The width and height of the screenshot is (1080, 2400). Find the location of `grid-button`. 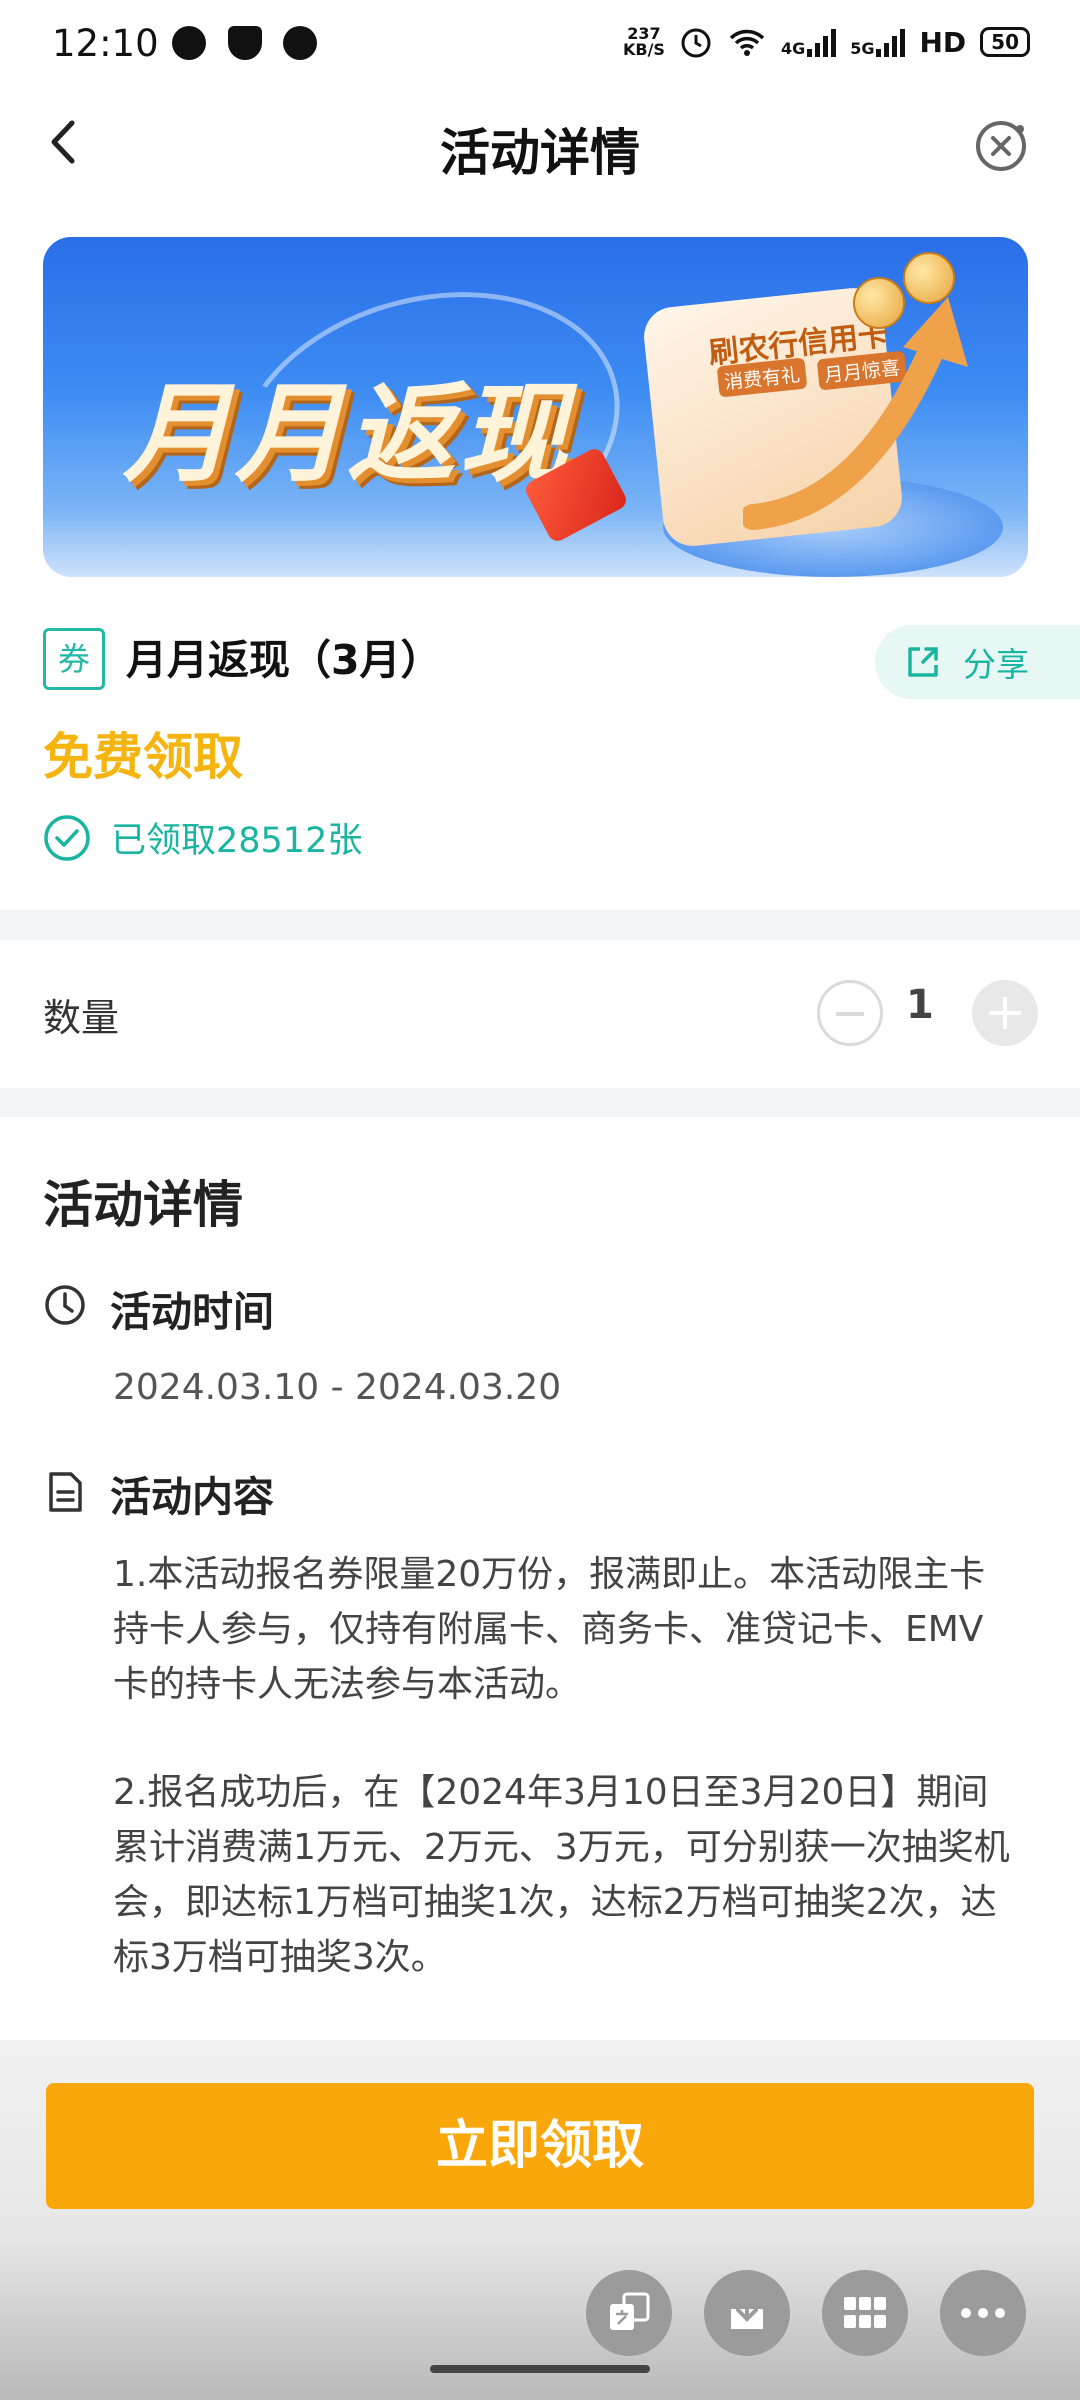

grid-button is located at coordinates (865, 2313).